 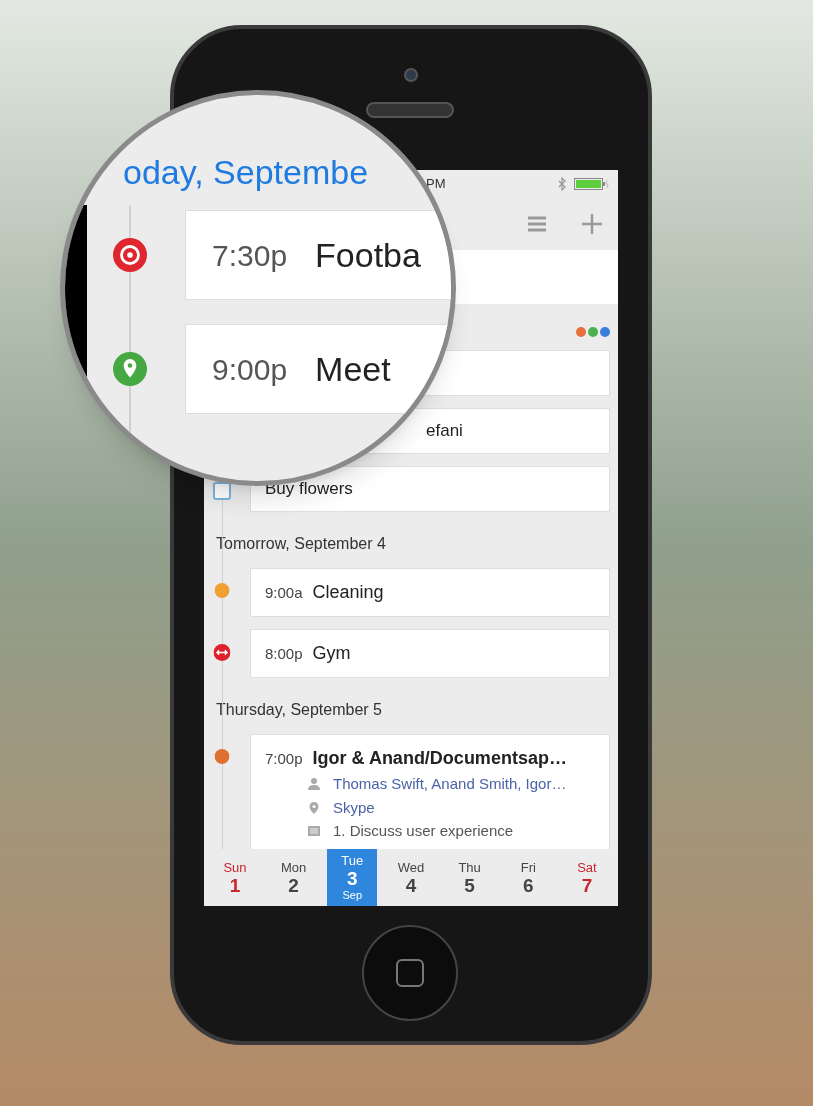 What do you see at coordinates (353, 369) in the screenshot?
I see `event-title: Meet` at bounding box center [353, 369].